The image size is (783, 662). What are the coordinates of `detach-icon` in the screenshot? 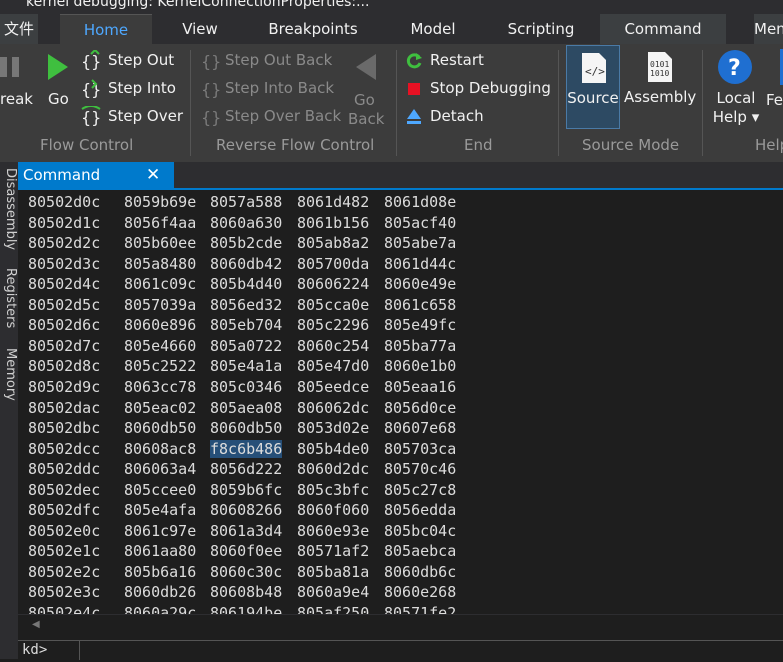 It's located at (414, 117).